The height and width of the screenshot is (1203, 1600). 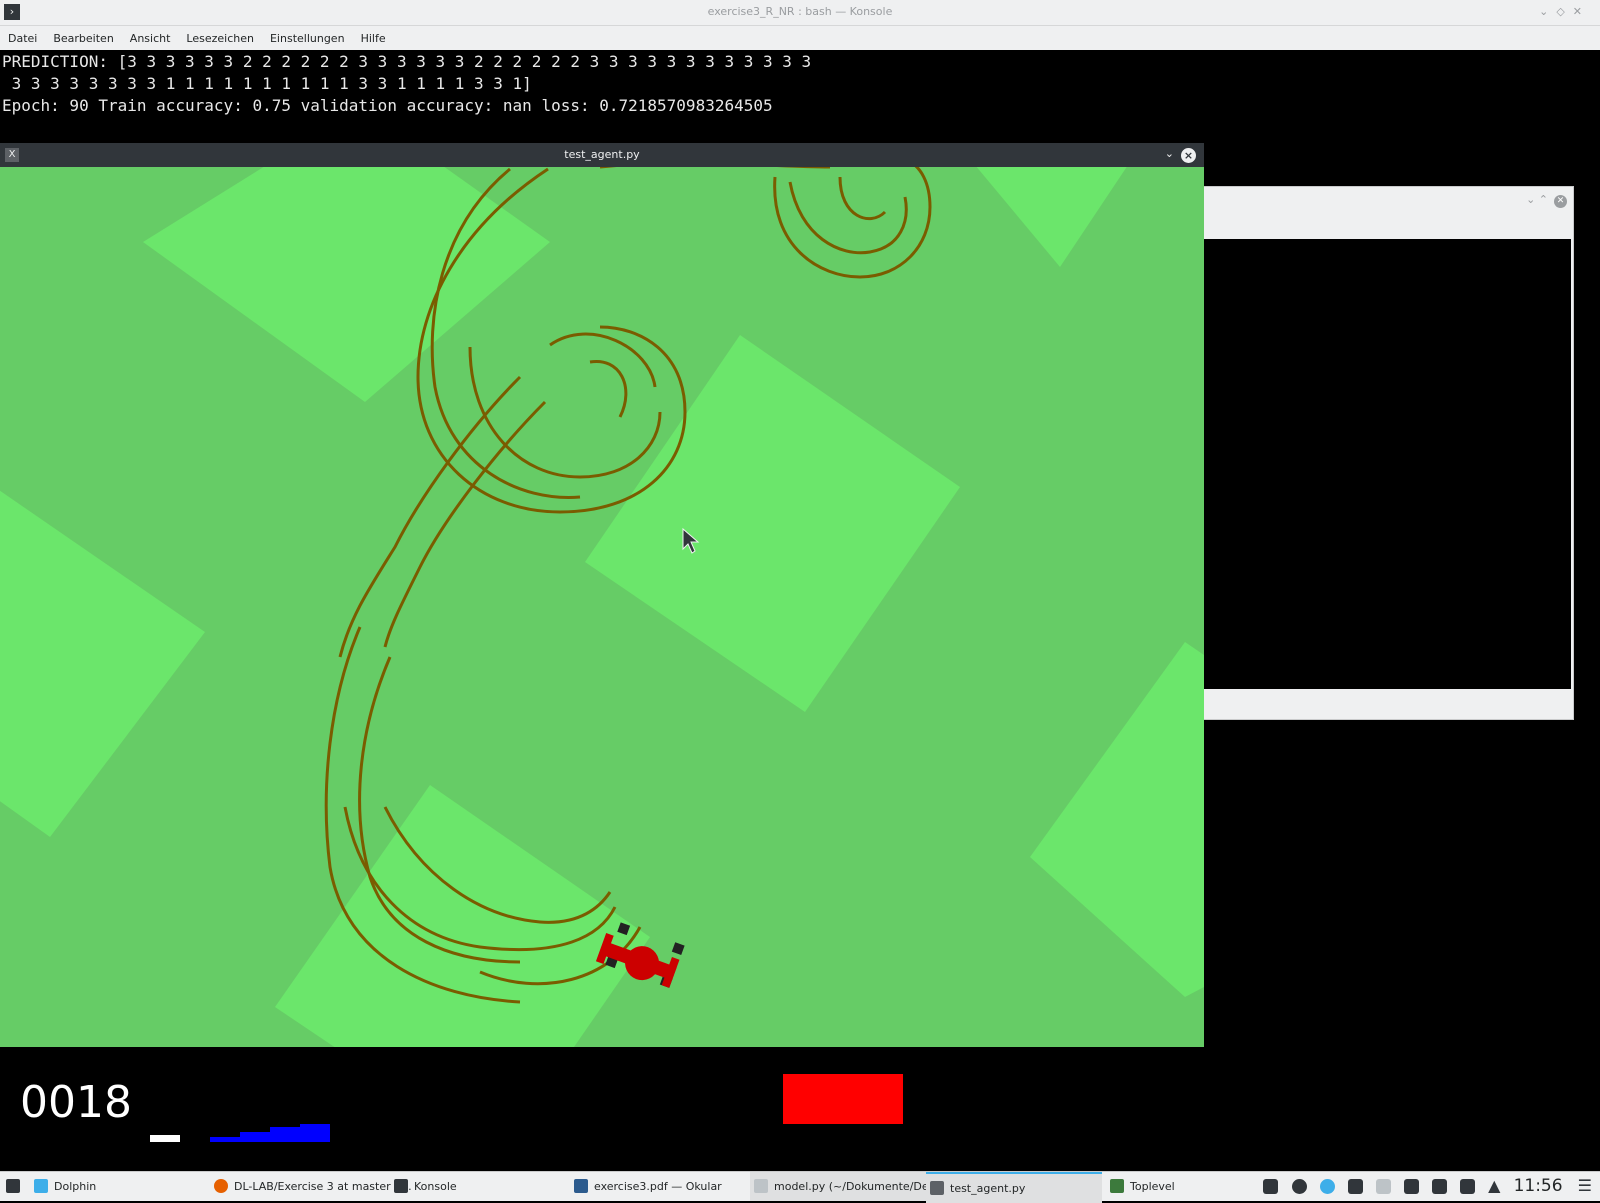 I want to click on toplevel-window: ⌄ ⌃ ✕, so click(x=1377, y=453).